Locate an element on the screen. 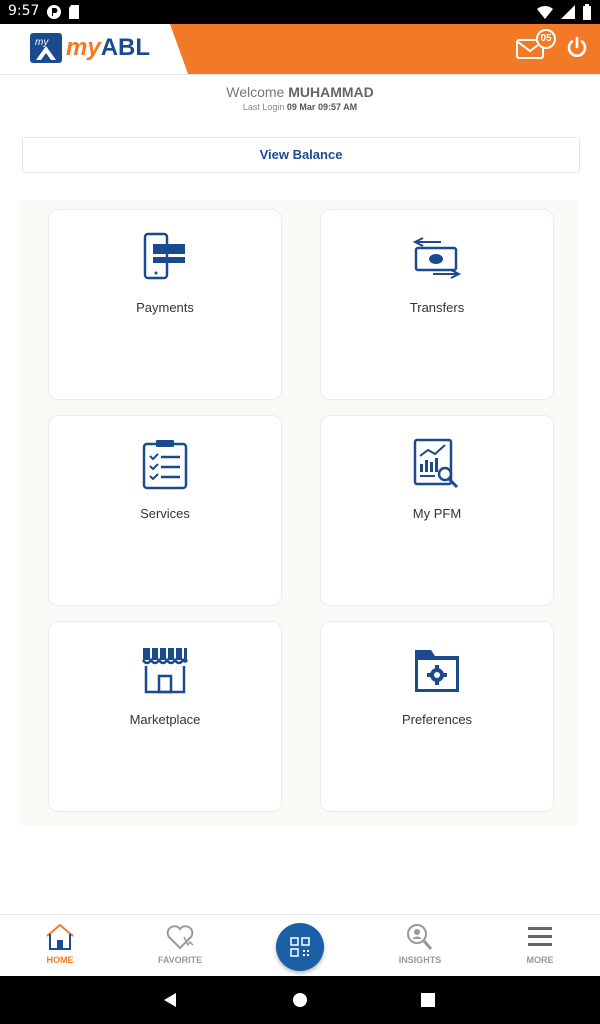 Image resolution: width=600 pixels, height=1024 pixels. marketplace-store-icon is located at coordinates (165, 671).